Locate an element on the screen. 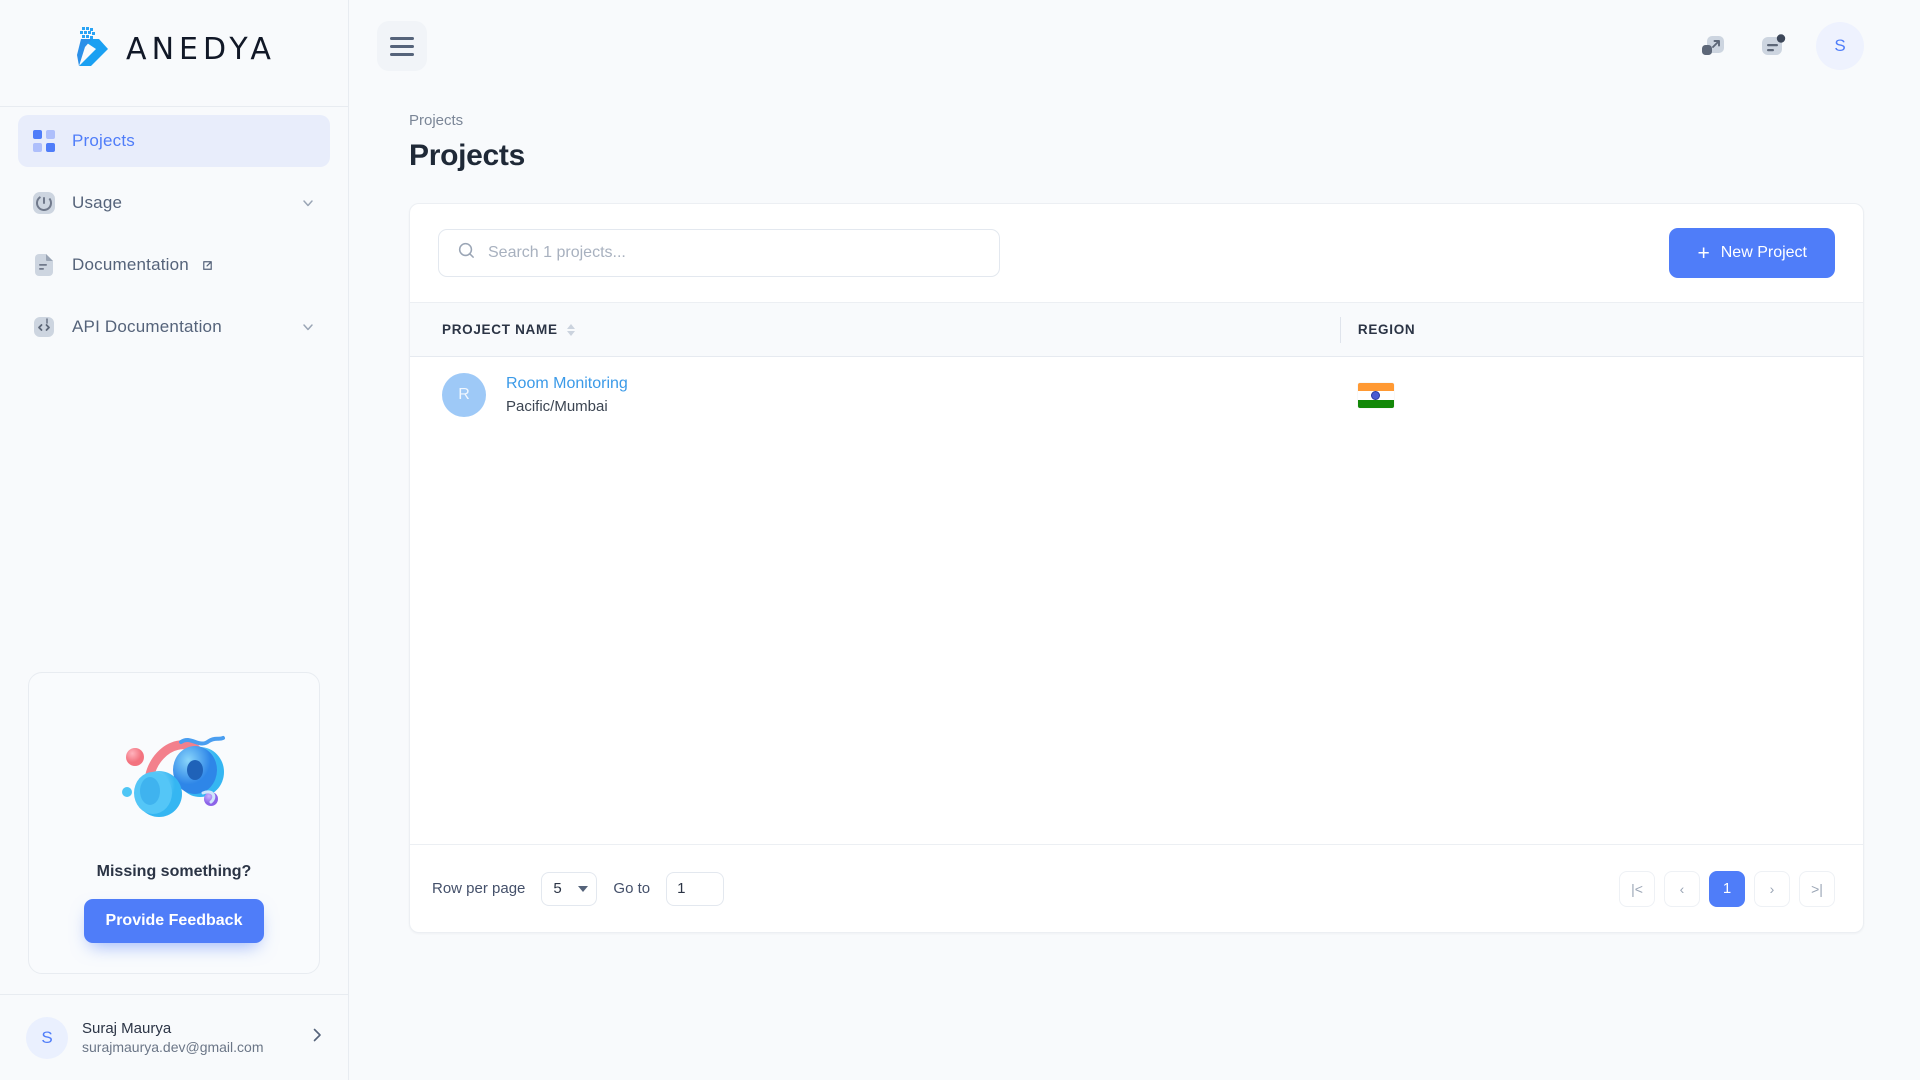 This screenshot has height=1080, width=1920. new-project-button: + New Project is located at coordinates (1752, 253).